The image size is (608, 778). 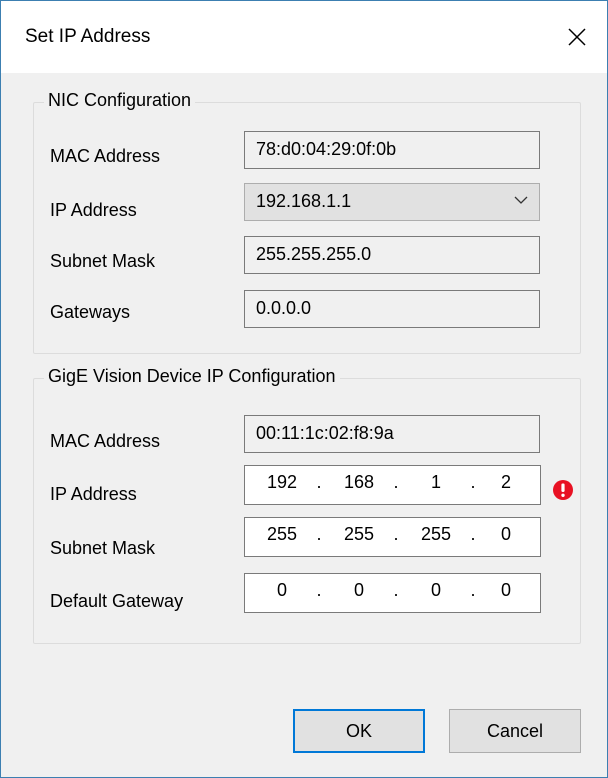 What do you see at coordinates (515, 731) in the screenshot?
I see `cancel-button: Cancel` at bounding box center [515, 731].